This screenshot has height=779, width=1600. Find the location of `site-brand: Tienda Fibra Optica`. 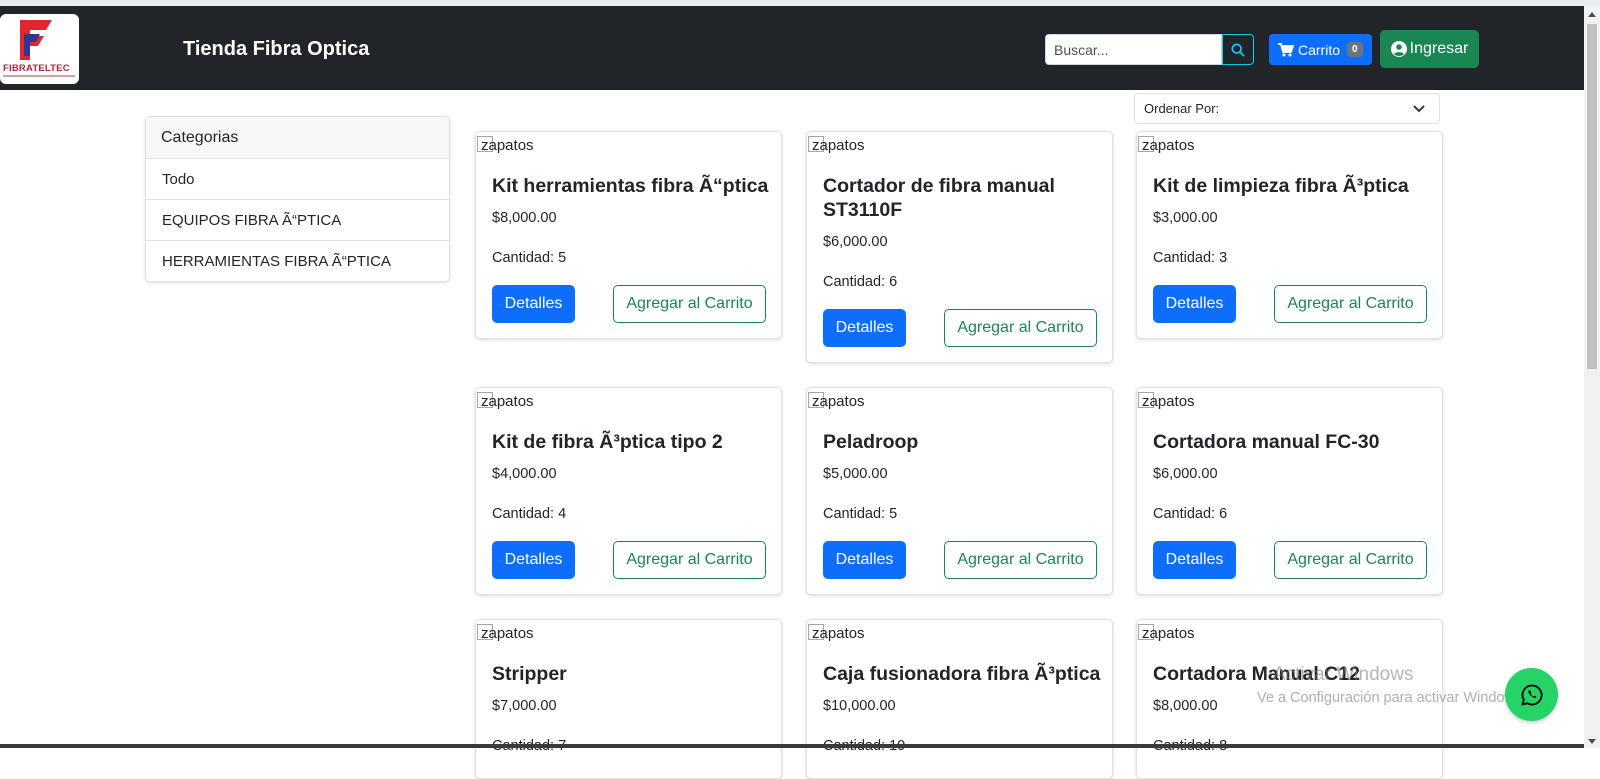

site-brand: Tienda Fibra Optica is located at coordinates (276, 49).